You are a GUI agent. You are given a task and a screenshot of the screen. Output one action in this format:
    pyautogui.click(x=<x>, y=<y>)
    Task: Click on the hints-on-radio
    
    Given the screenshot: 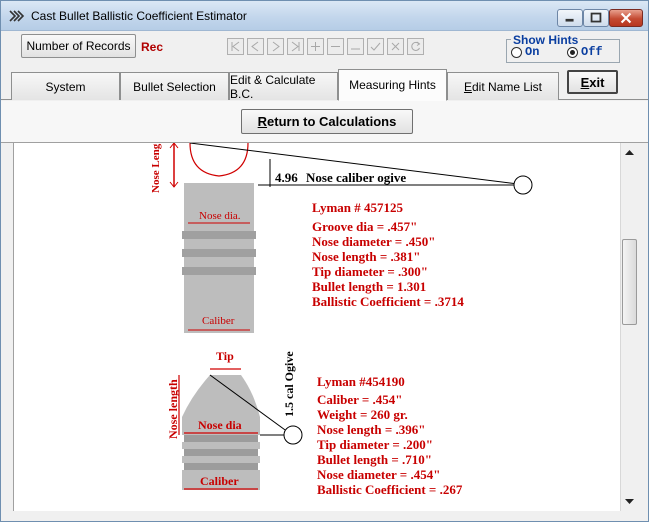 What is the action you would take?
    pyautogui.click(x=516, y=52)
    